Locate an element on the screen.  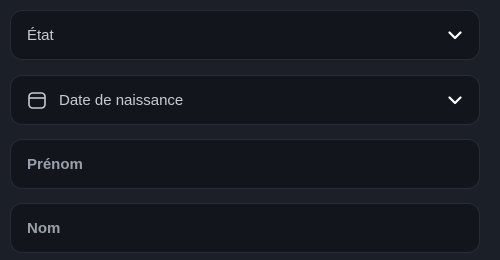
first-name-placeholder: Prénom is located at coordinates (55, 164).